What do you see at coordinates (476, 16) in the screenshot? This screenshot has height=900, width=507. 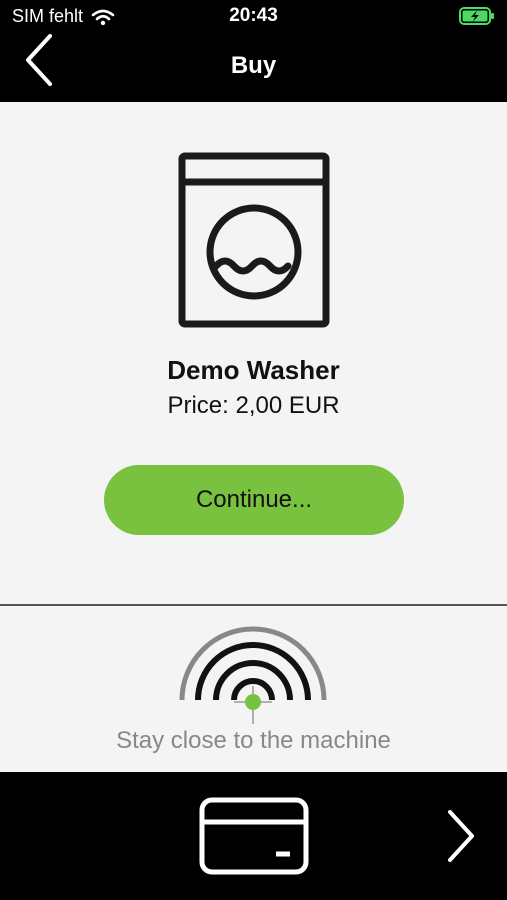 I see `battery-charging-icon` at bounding box center [476, 16].